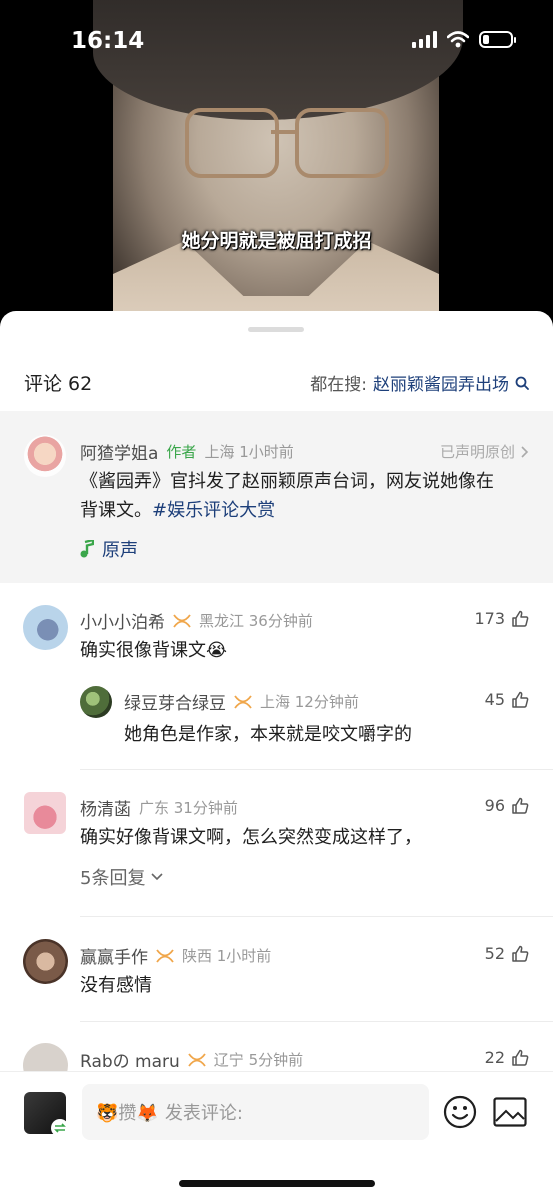  Describe the element at coordinates (203, 1113) in the screenshot. I see `input-placeholder: 发表评论:` at that location.